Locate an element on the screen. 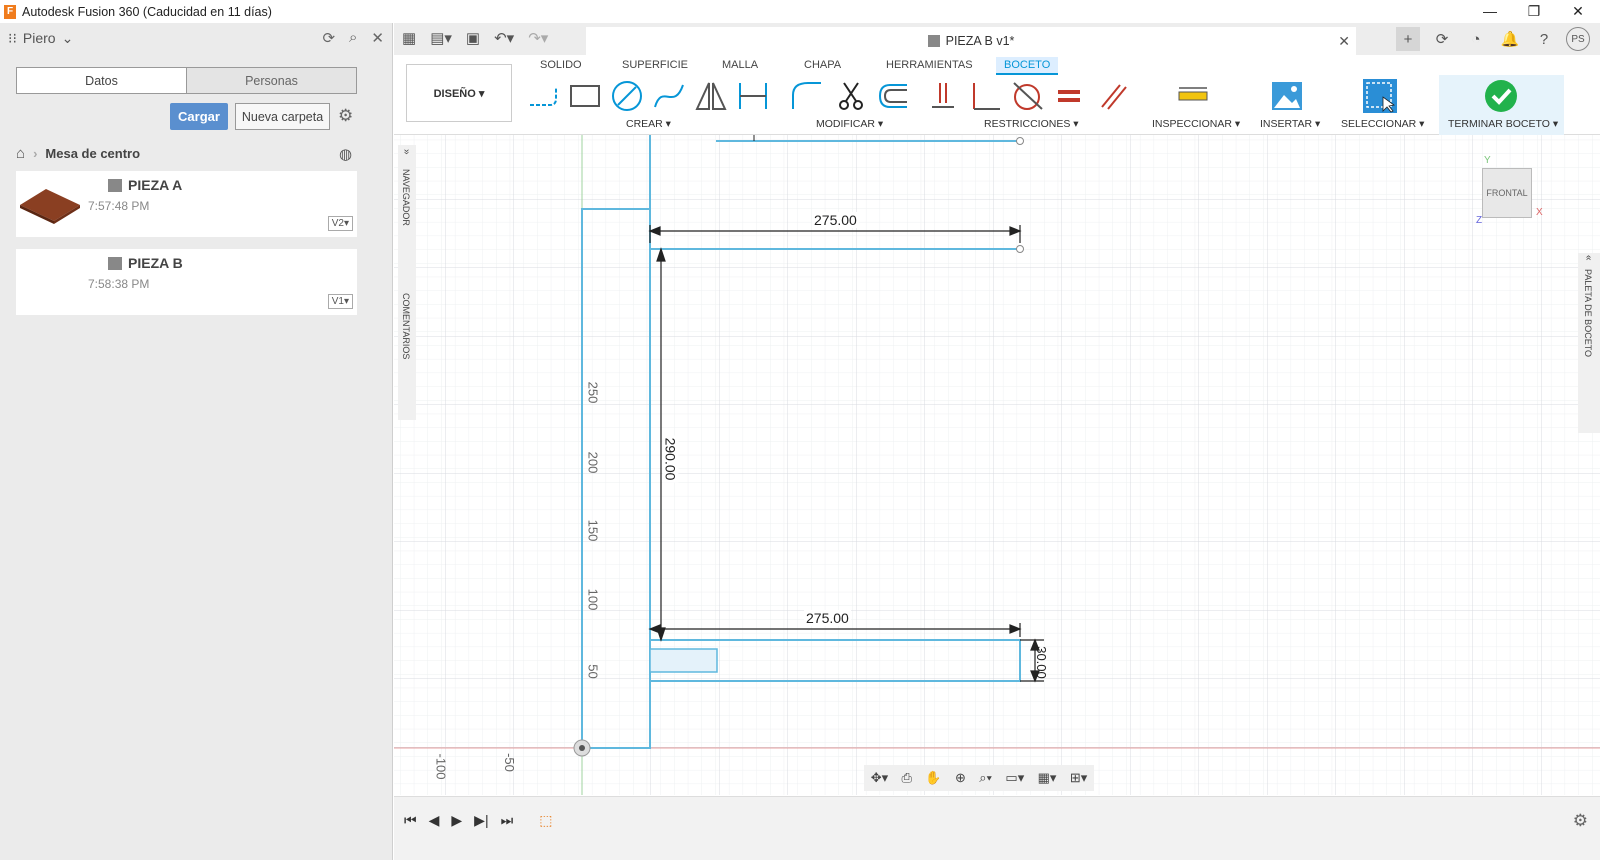  timeline-settings-icon: ⚙ is located at coordinates (1580, 821).